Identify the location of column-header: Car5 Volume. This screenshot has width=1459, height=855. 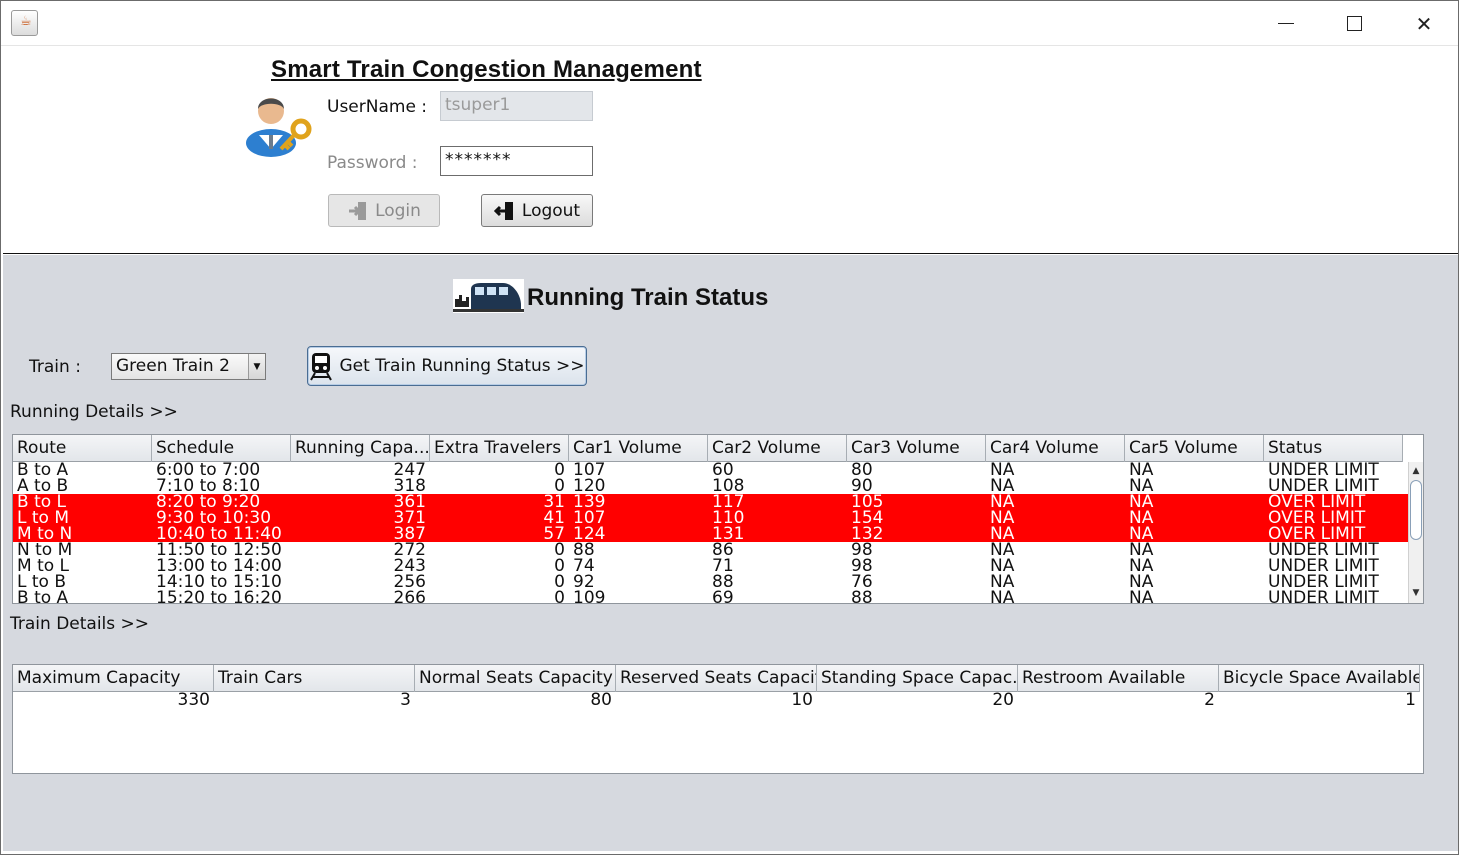
(1194, 448).